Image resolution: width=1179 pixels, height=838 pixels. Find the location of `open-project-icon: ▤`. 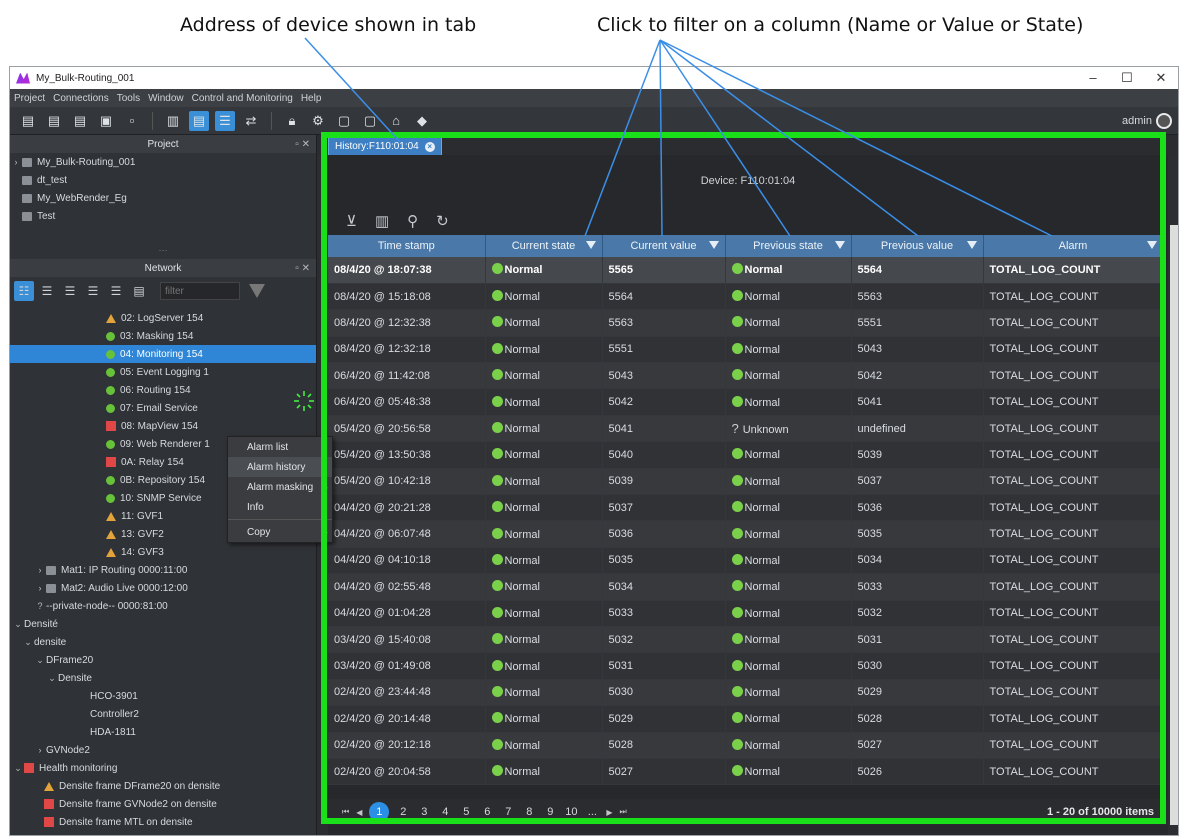

open-project-icon: ▤ is located at coordinates (54, 121).